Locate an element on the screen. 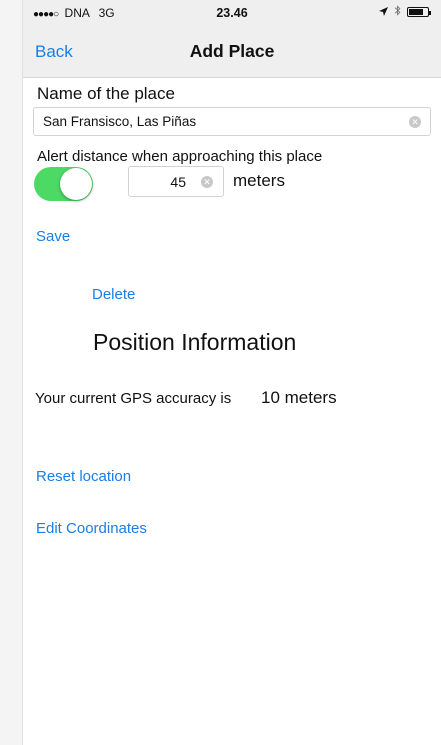  place-name-label: Name of the place is located at coordinates (106, 93).